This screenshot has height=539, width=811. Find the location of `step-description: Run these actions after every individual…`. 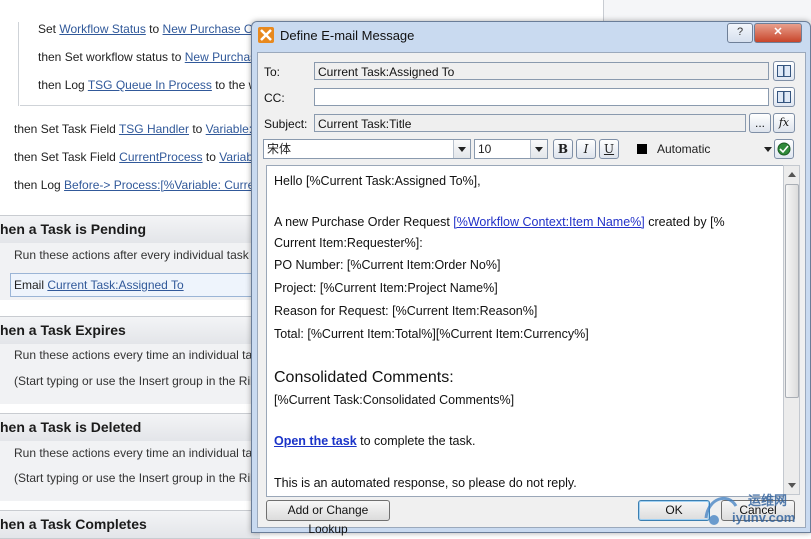

step-description: Run these actions after every individual… is located at coordinates (136, 255).